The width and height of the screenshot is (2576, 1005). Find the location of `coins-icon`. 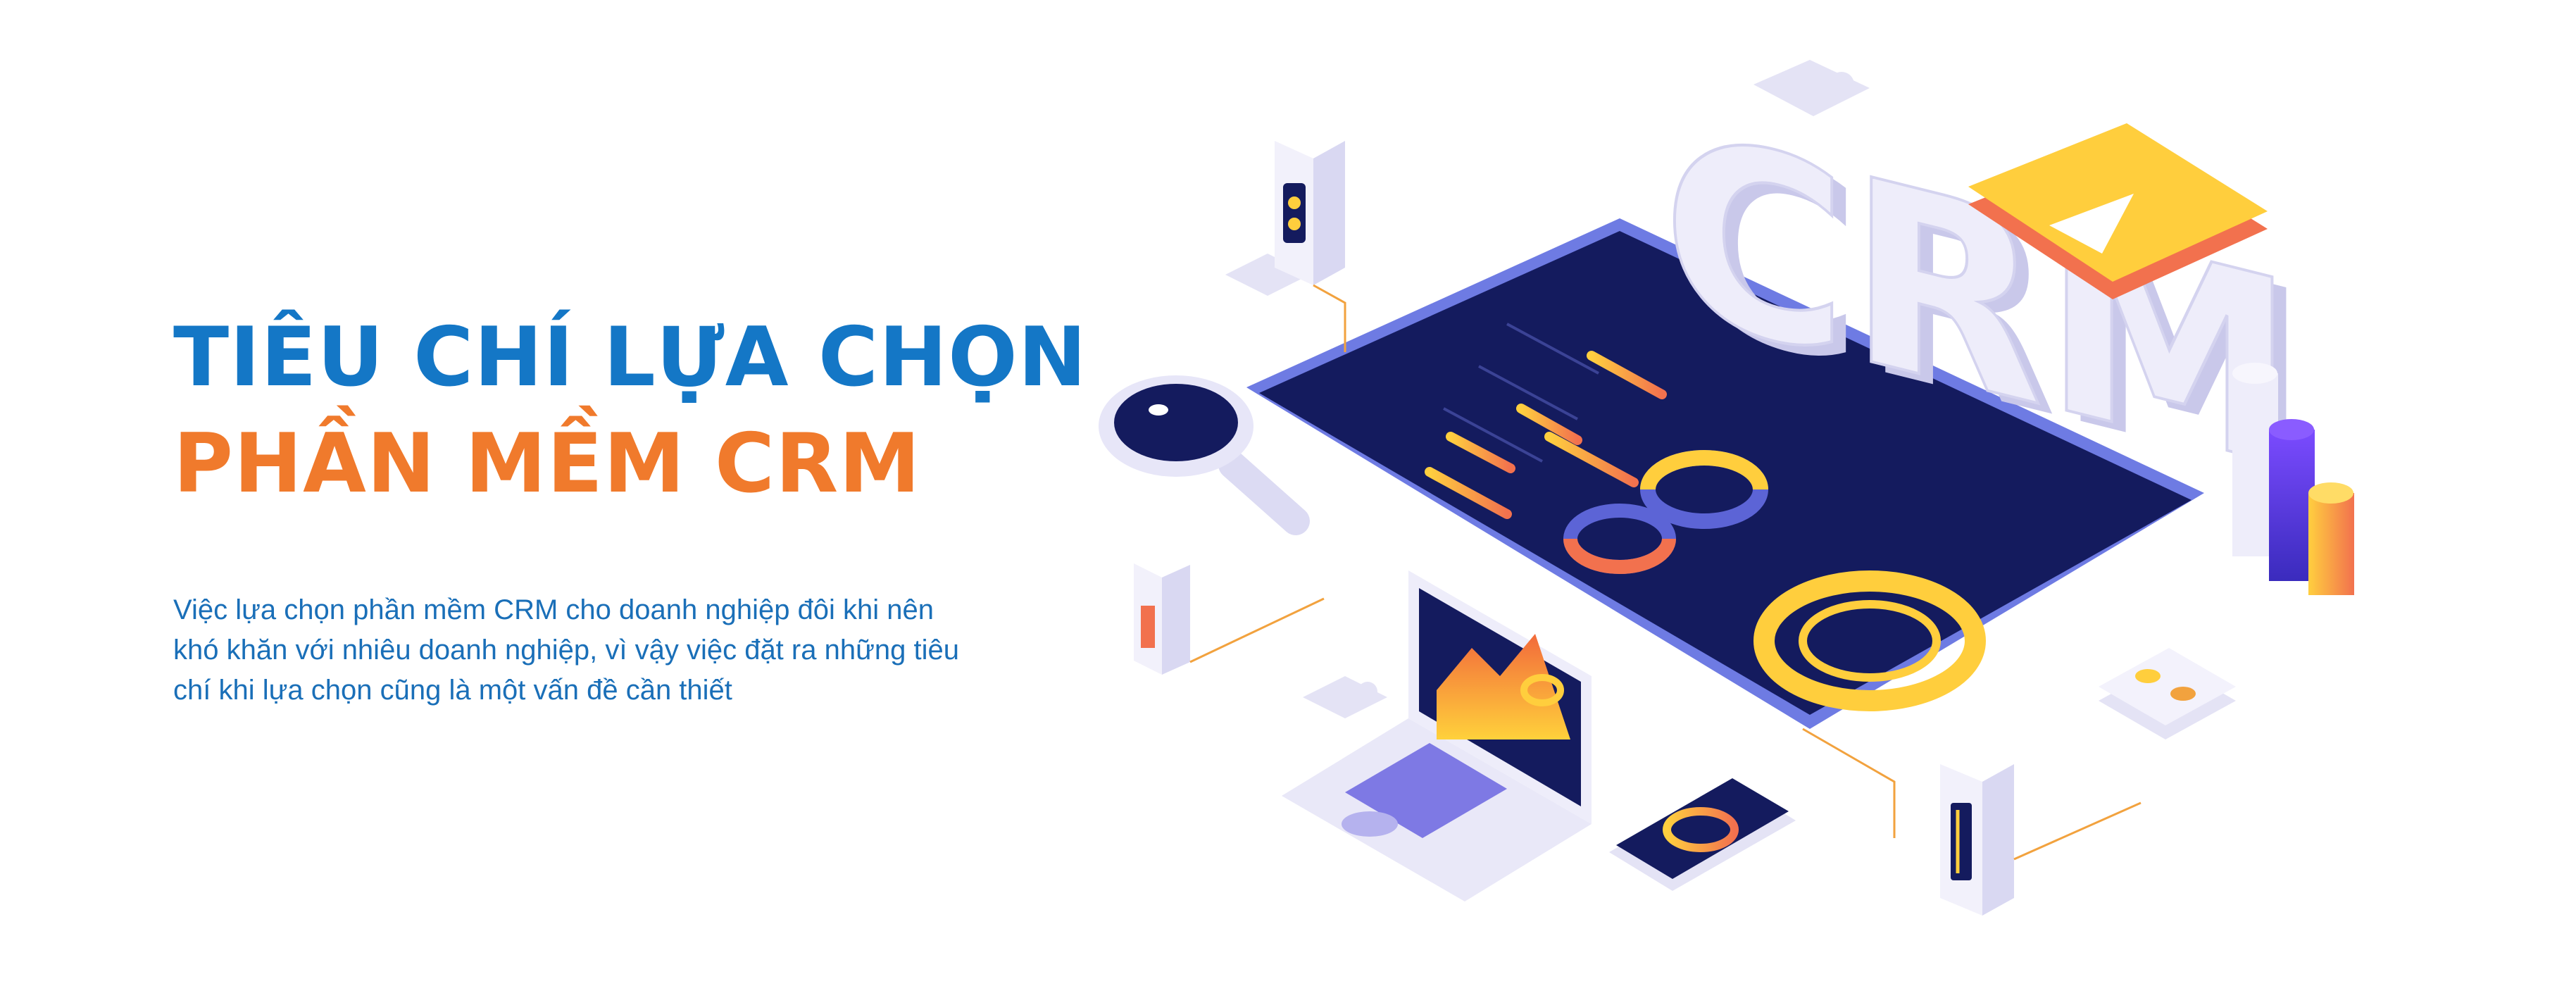

coins-icon is located at coordinates (2167, 693).